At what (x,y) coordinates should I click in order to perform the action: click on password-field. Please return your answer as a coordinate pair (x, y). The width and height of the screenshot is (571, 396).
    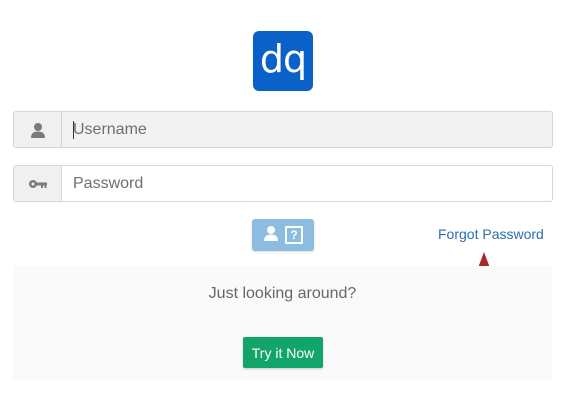
    Looking at the image, I should click on (283, 183).